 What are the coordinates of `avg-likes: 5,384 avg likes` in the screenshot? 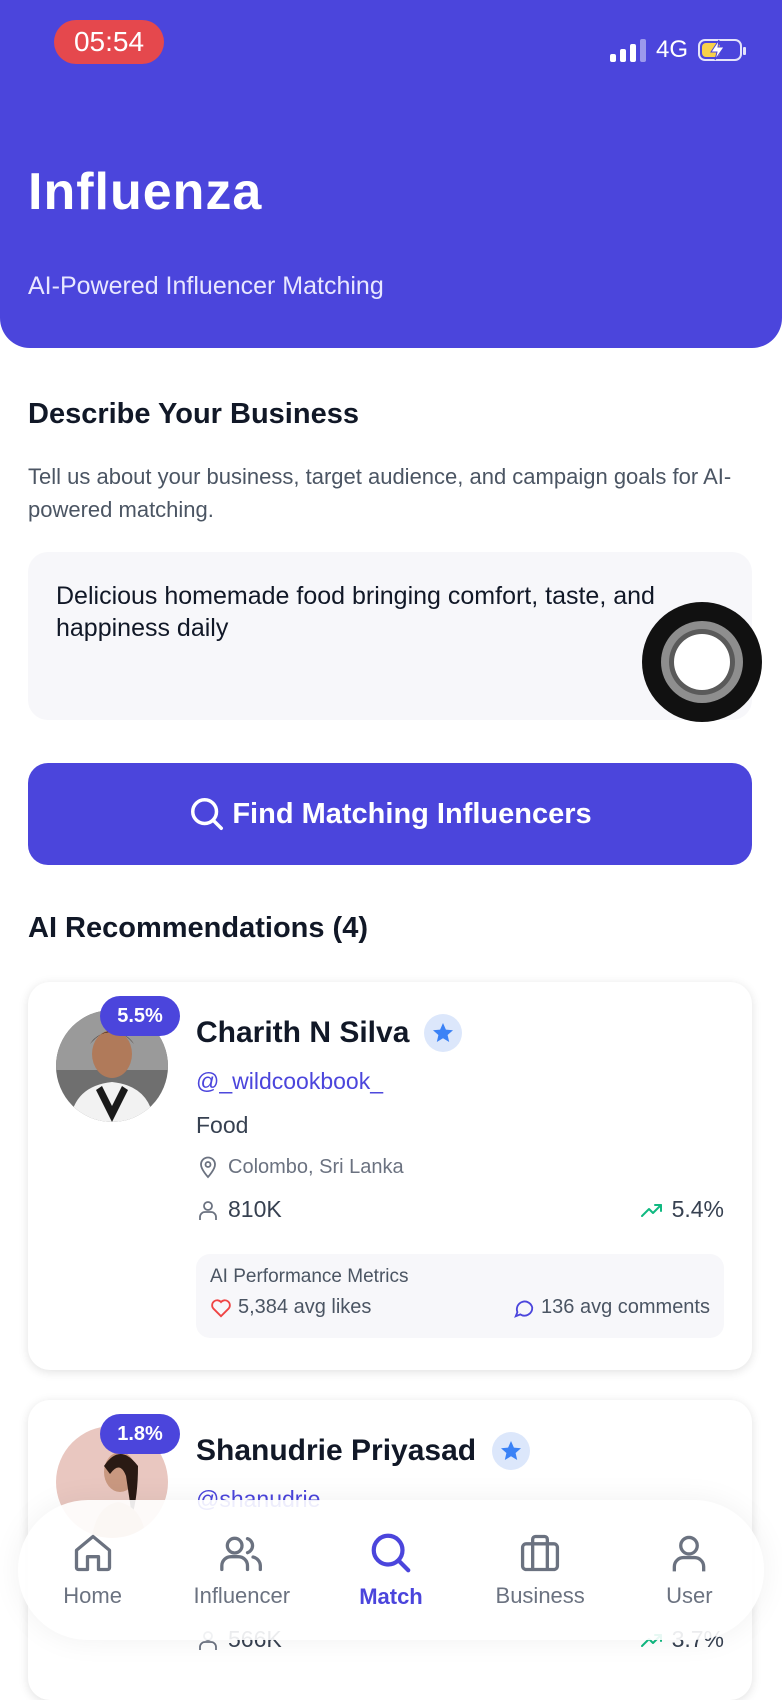 It's located at (290, 1307).